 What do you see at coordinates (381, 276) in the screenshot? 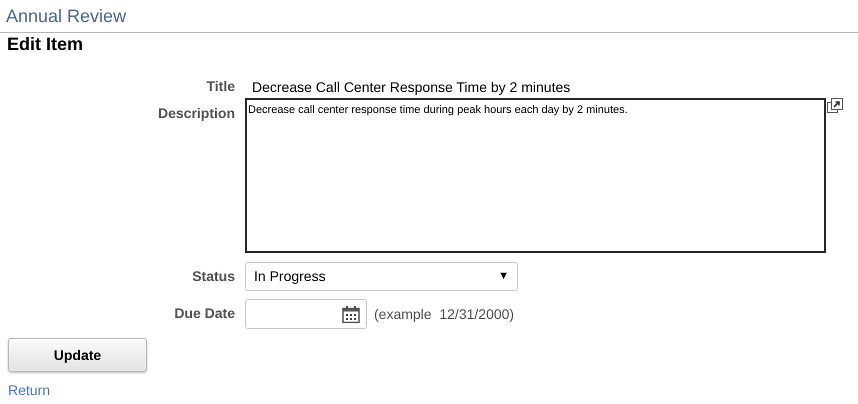
I see `status-dropdown: In Progress ▼` at bounding box center [381, 276].